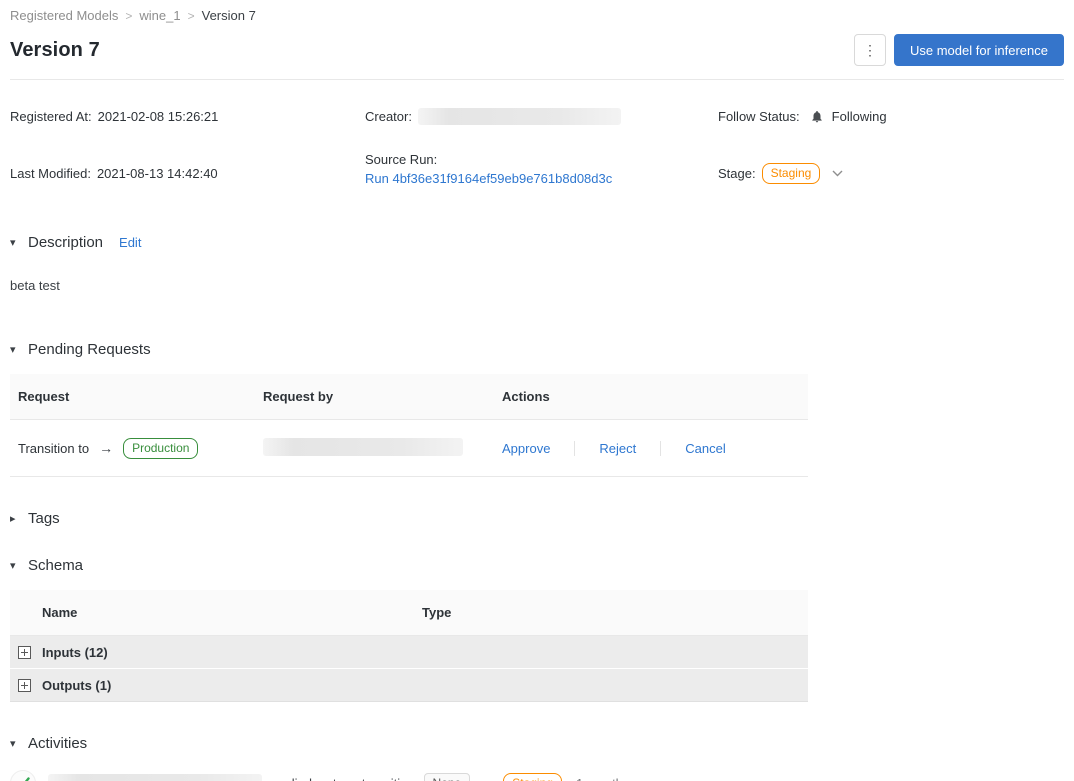 The width and height of the screenshot is (1074, 781). What do you see at coordinates (54, 448) in the screenshot?
I see `request-text: Transition to` at bounding box center [54, 448].